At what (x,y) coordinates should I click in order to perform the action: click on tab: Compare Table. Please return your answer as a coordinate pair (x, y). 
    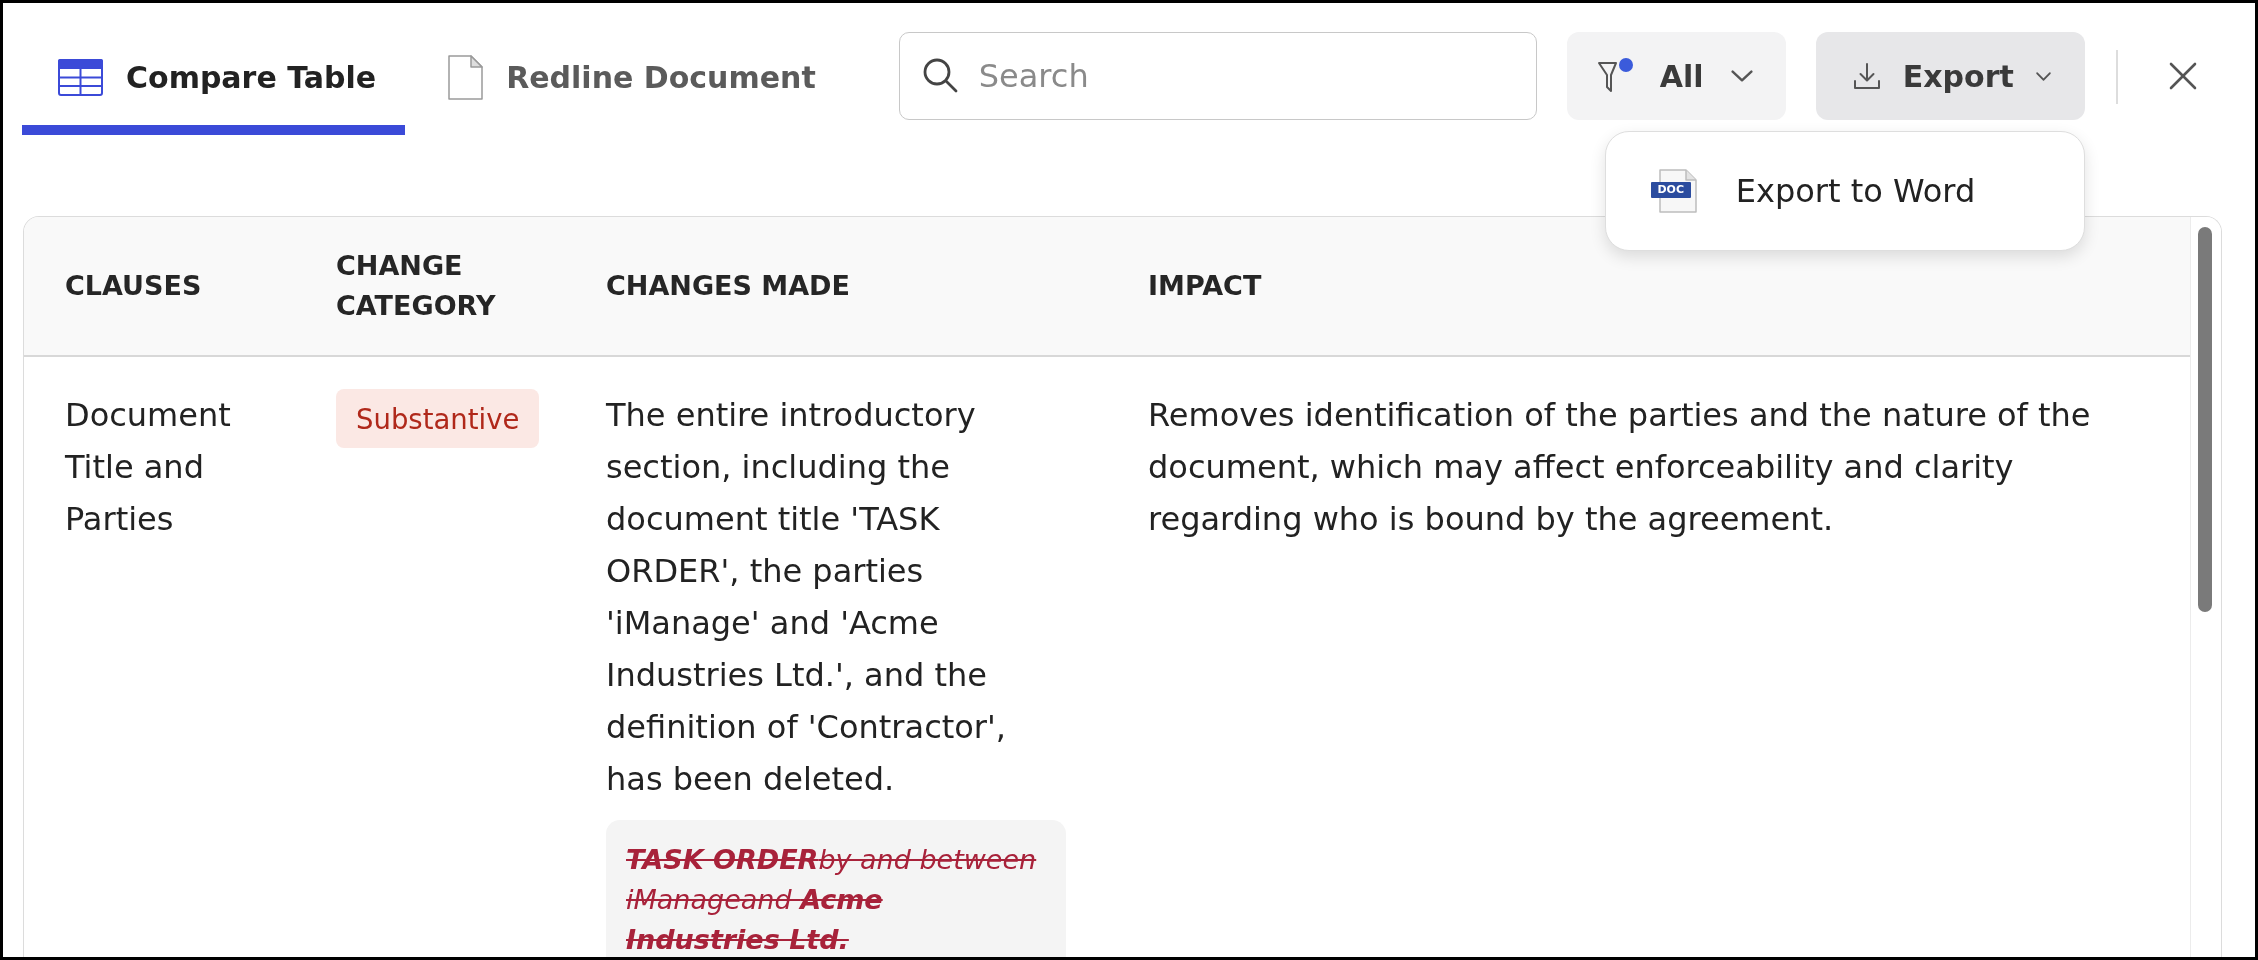
    Looking at the image, I should click on (214, 83).